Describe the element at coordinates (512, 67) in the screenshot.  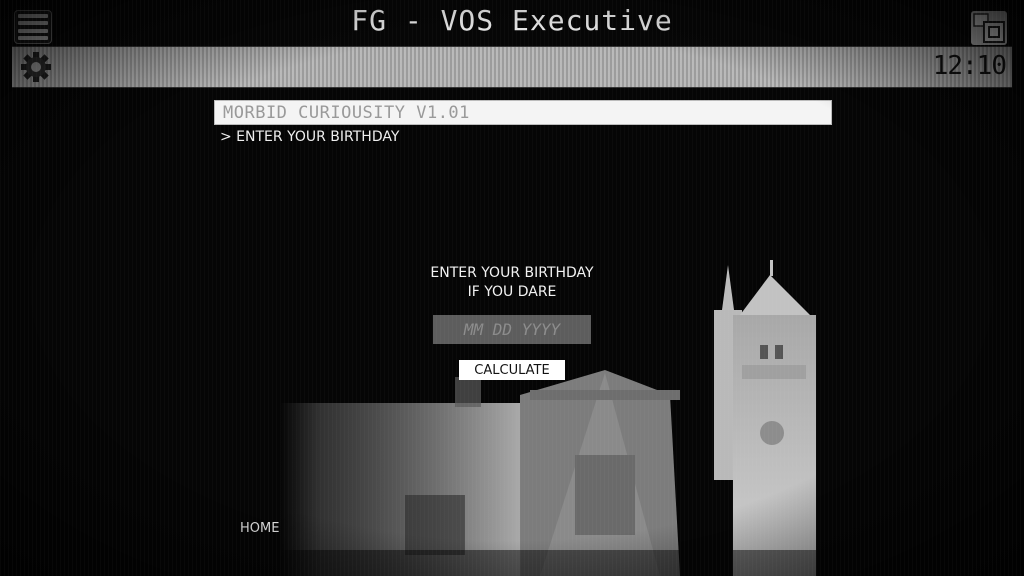
I see `status-bar: 12:10` at that location.